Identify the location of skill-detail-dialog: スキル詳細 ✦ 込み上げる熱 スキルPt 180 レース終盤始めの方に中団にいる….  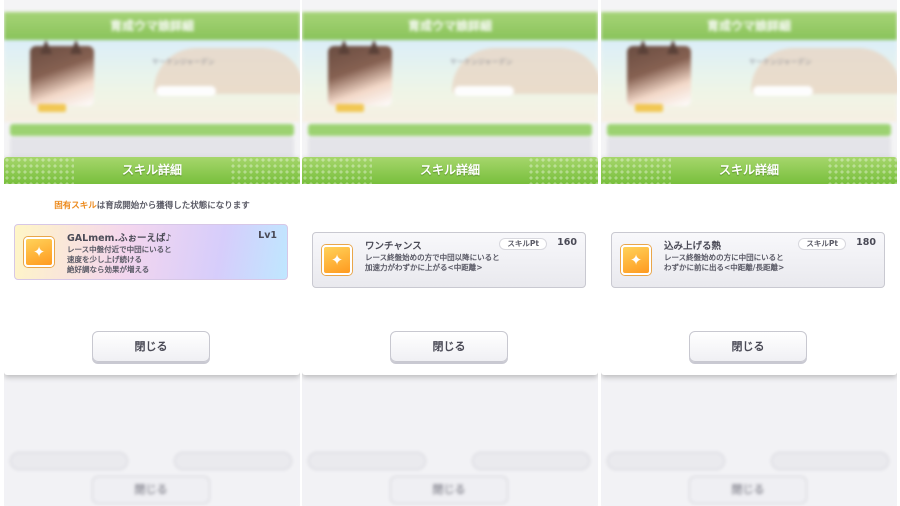
(749, 266).